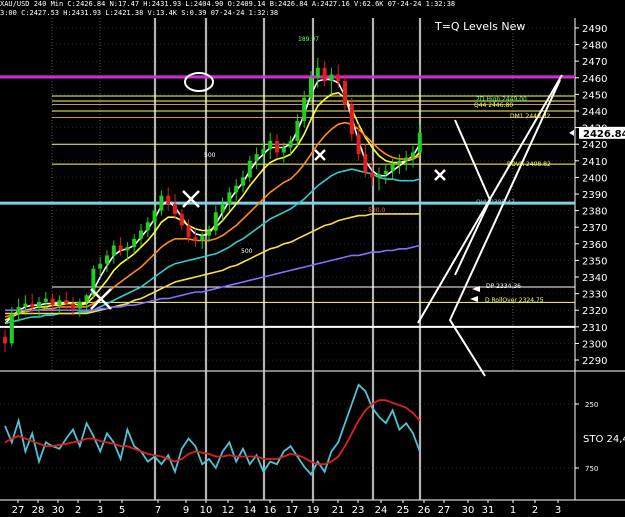 Image resolution: width=625 pixels, height=517 pixels. Describe the element at coordinates (594, 145) in the screenshot. I see `price-tick-label: 2420` at that location.